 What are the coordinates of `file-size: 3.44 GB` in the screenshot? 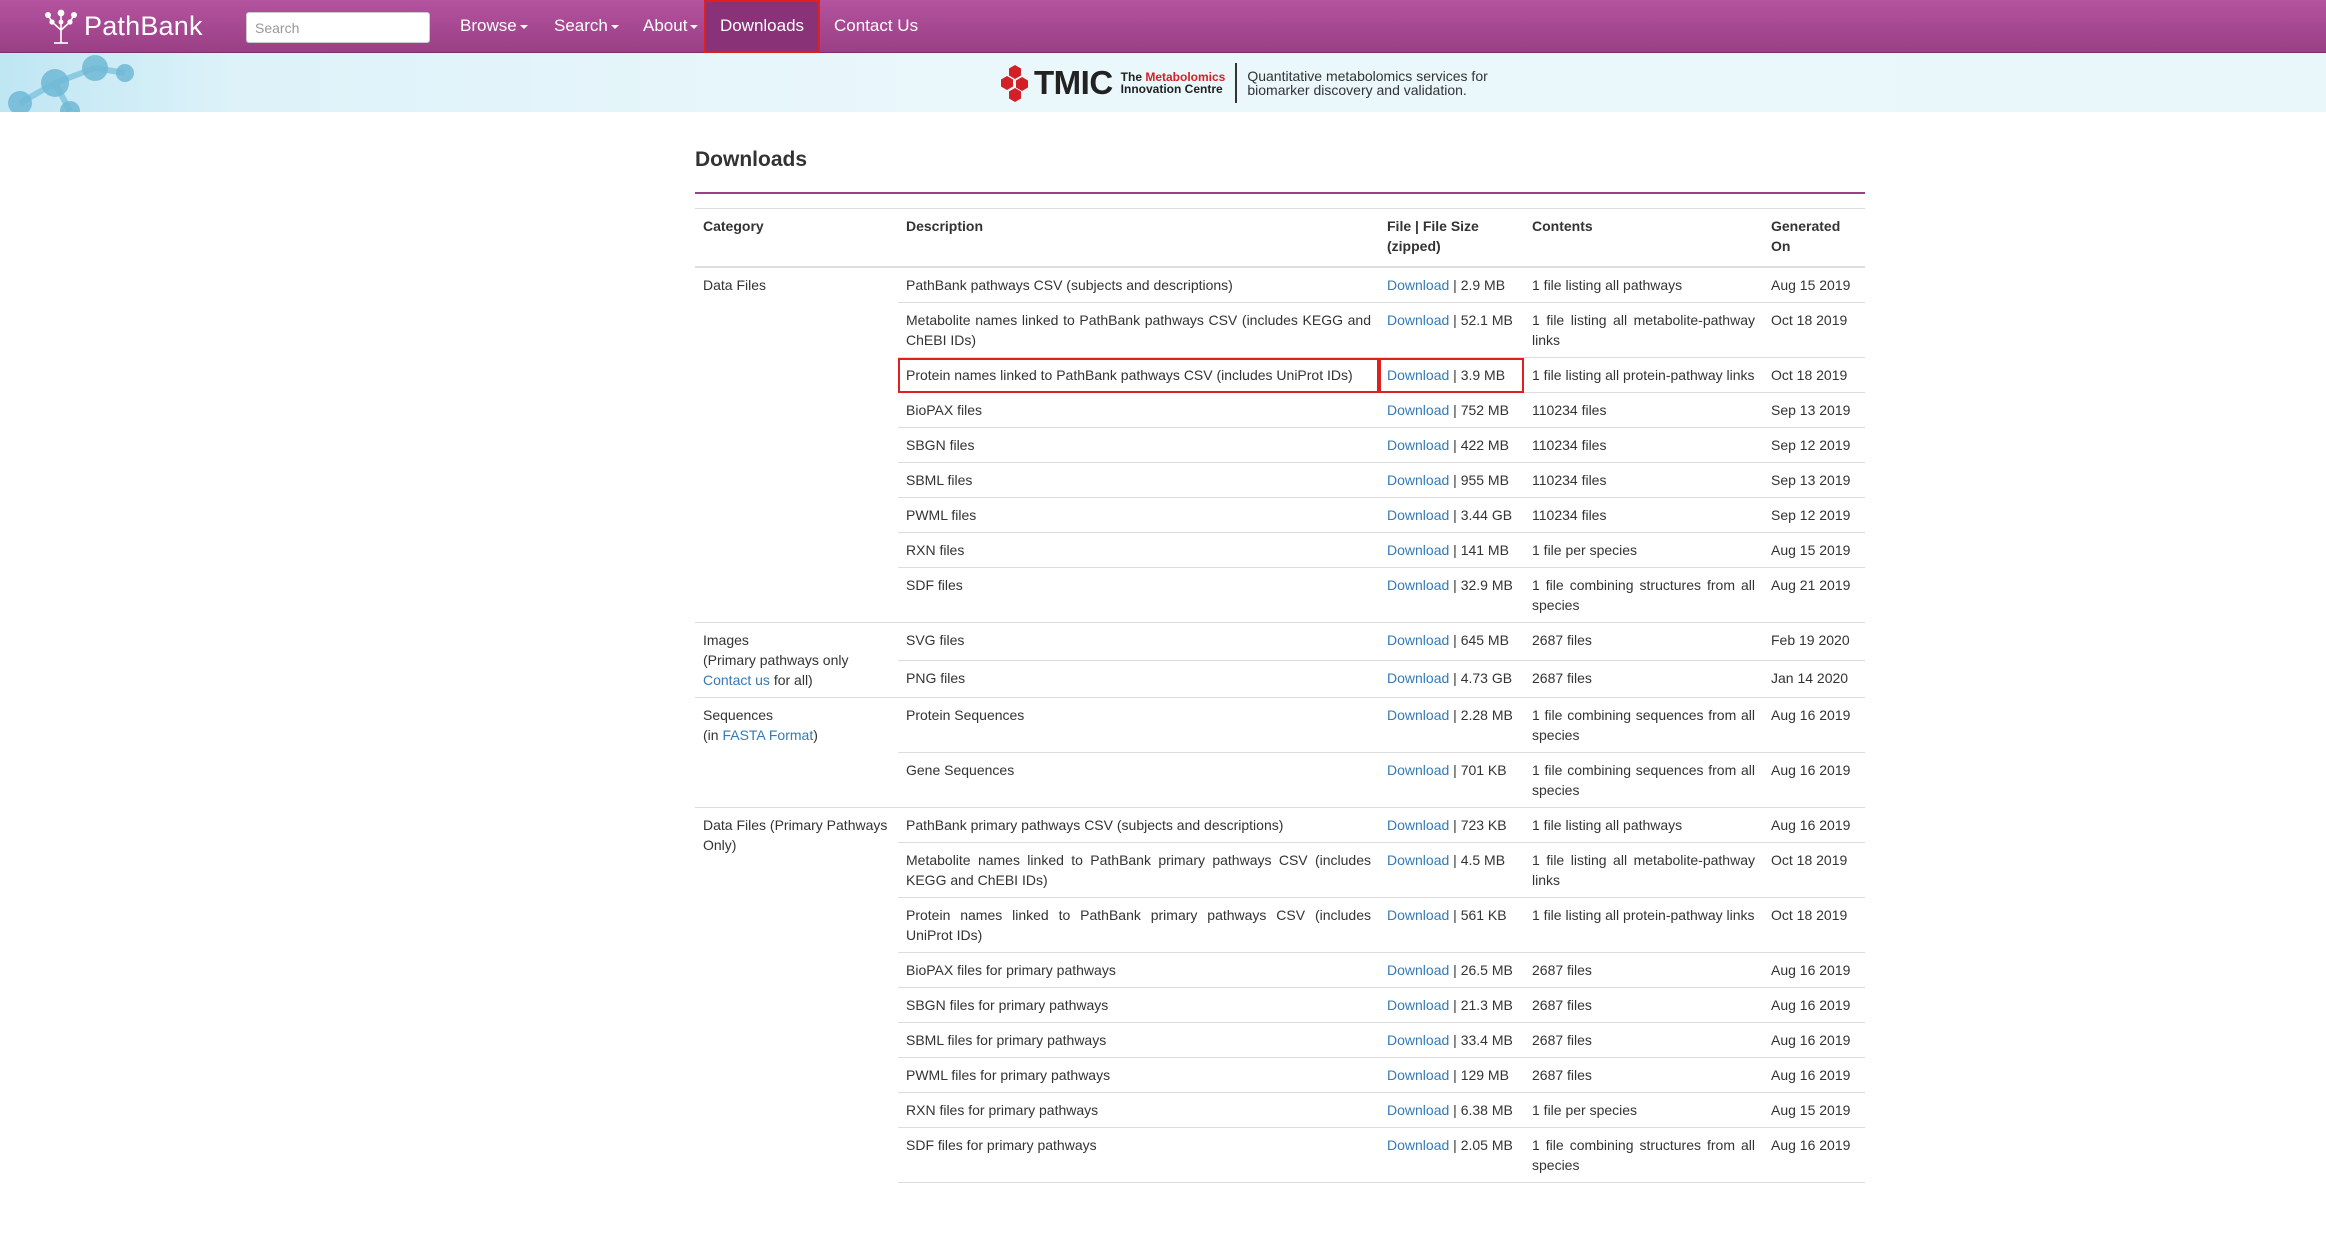 It's located at (1486, 515).